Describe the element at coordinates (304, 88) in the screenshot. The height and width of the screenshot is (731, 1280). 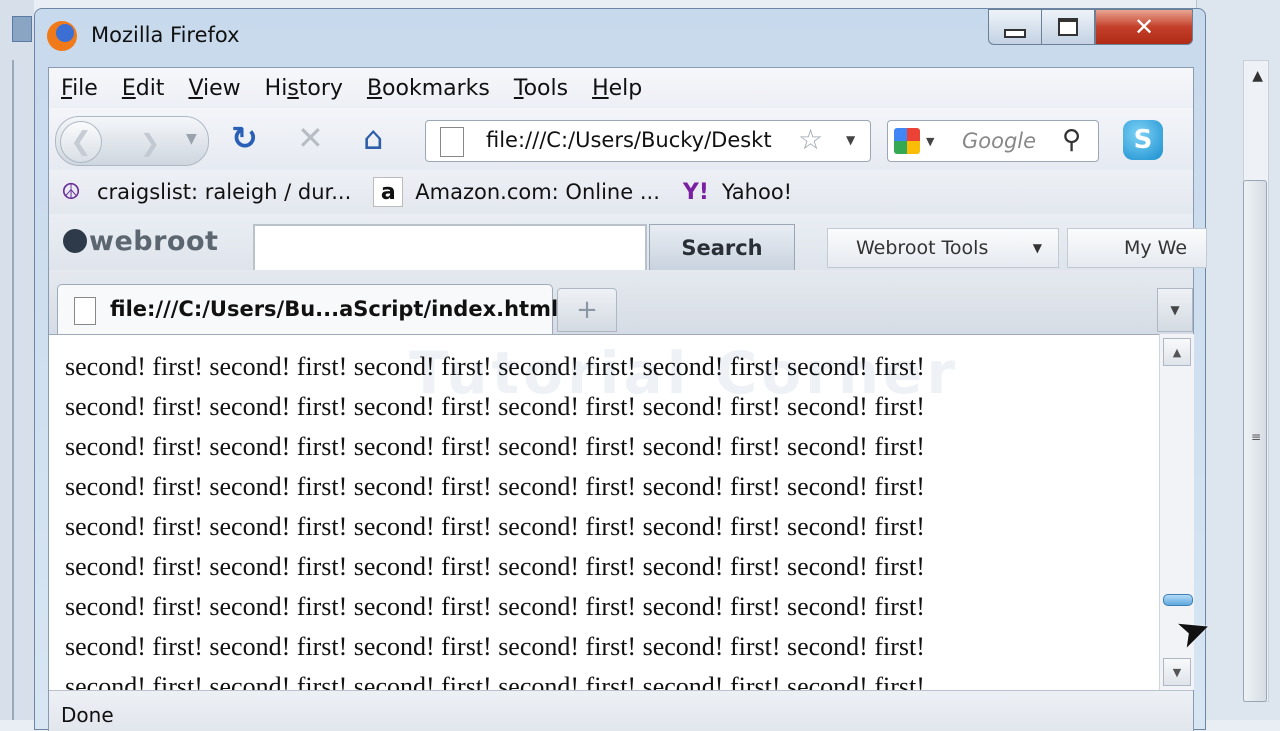
I see `menu-history: History` at that location.